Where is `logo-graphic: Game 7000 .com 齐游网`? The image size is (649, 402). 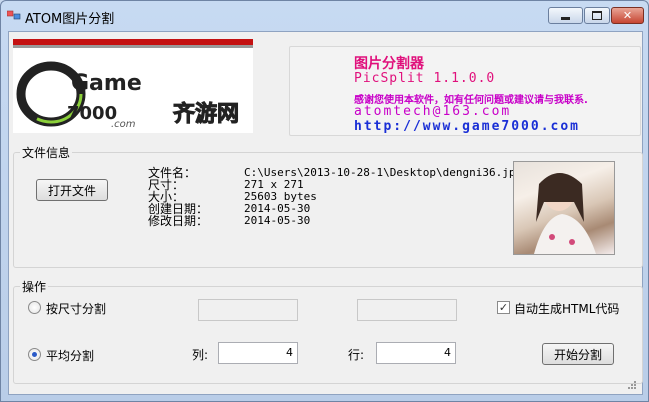 logo-graphic: Game 7000 .com 齐游网 is located at coordinates (128, 95).